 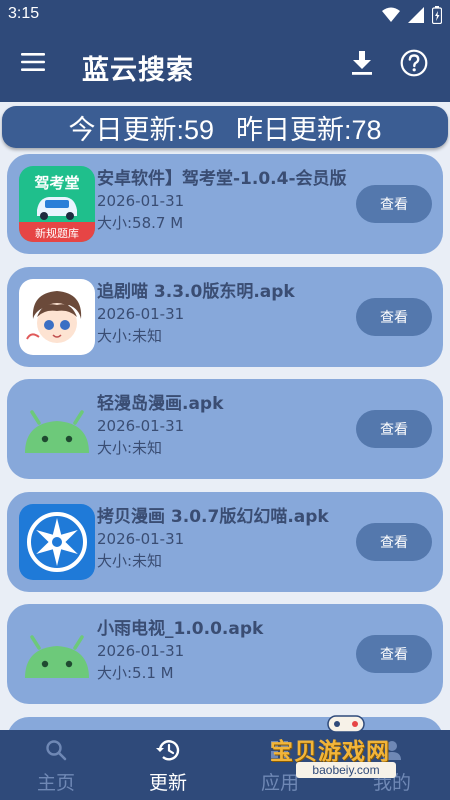 What do you see at coordinates (416, 15) in the screenshot?
I see `signal-icon` at bounding box center [416, 15].